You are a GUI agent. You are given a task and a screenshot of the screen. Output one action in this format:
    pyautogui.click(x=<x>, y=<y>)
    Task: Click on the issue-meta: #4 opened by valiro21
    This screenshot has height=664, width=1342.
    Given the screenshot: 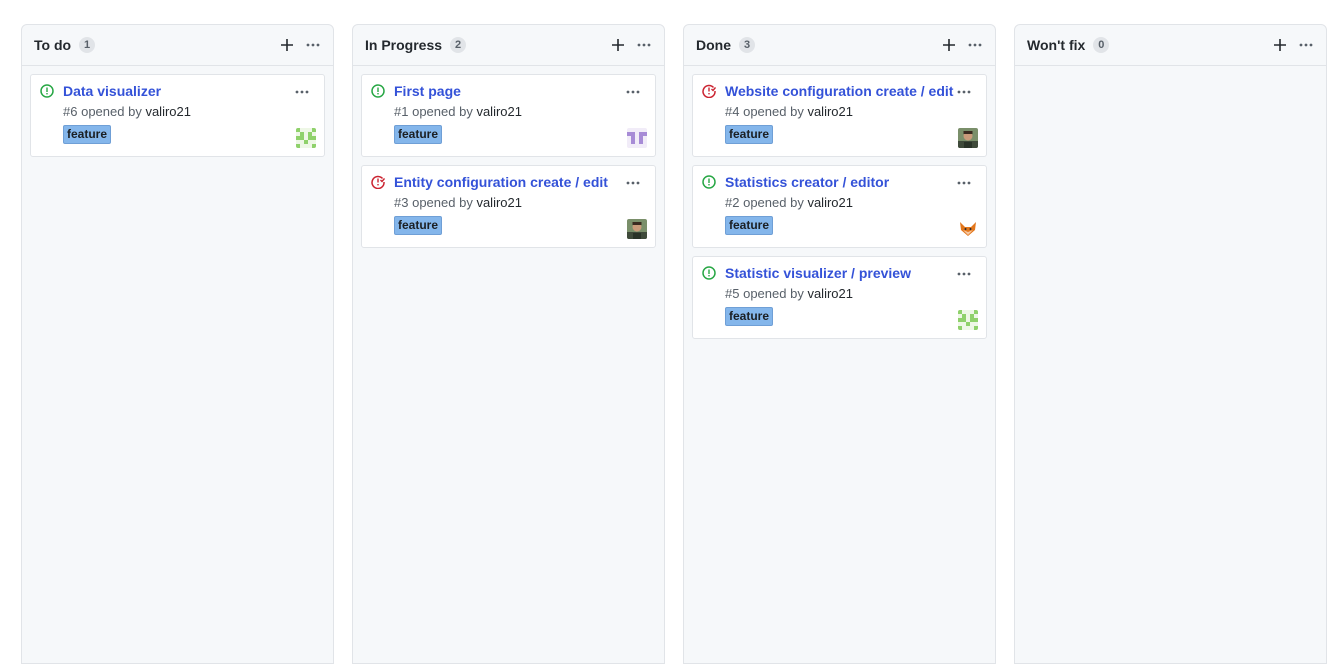 What is the action you would take?
    pyautogui.click(x=851, y=112)
    